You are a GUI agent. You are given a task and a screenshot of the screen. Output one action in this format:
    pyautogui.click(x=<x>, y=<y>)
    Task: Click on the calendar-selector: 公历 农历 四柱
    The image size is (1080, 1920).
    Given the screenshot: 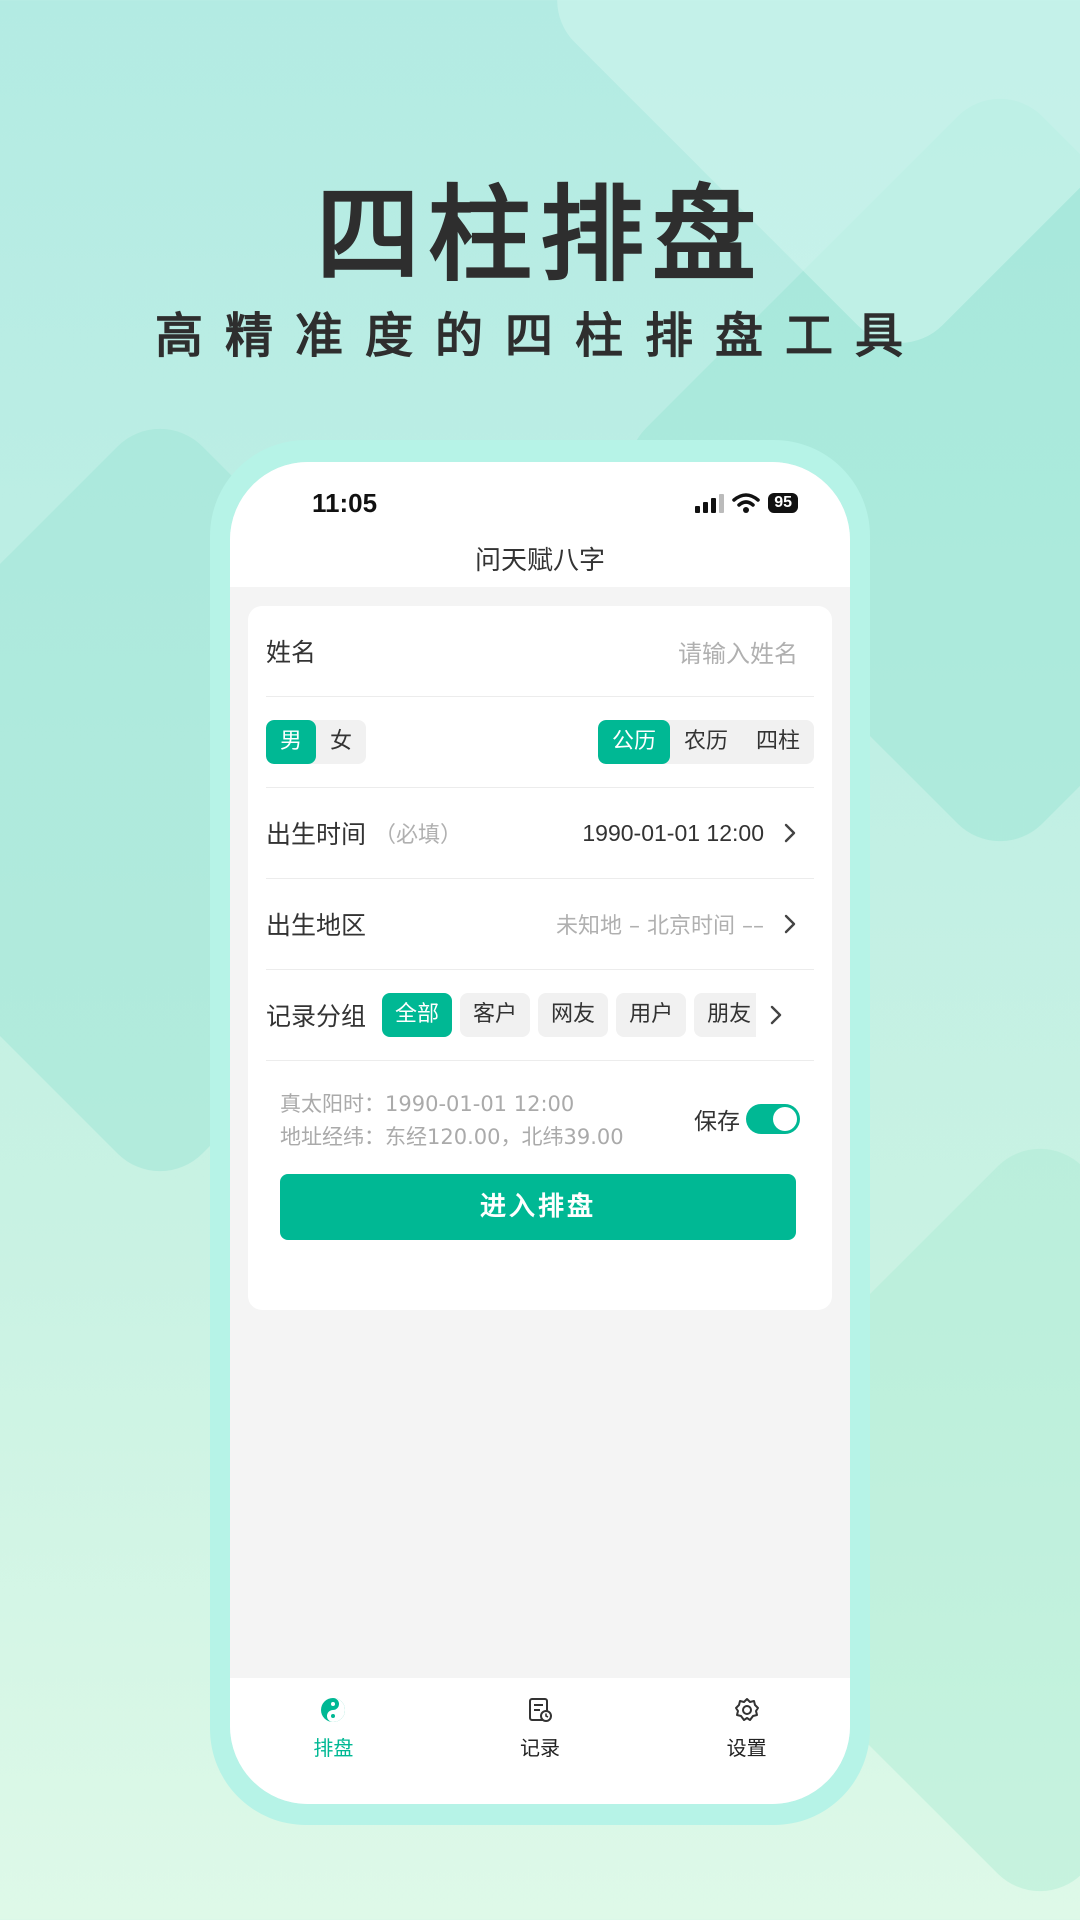 What is the action you would take?
    pyautogui.click(x=705, y=742)
    